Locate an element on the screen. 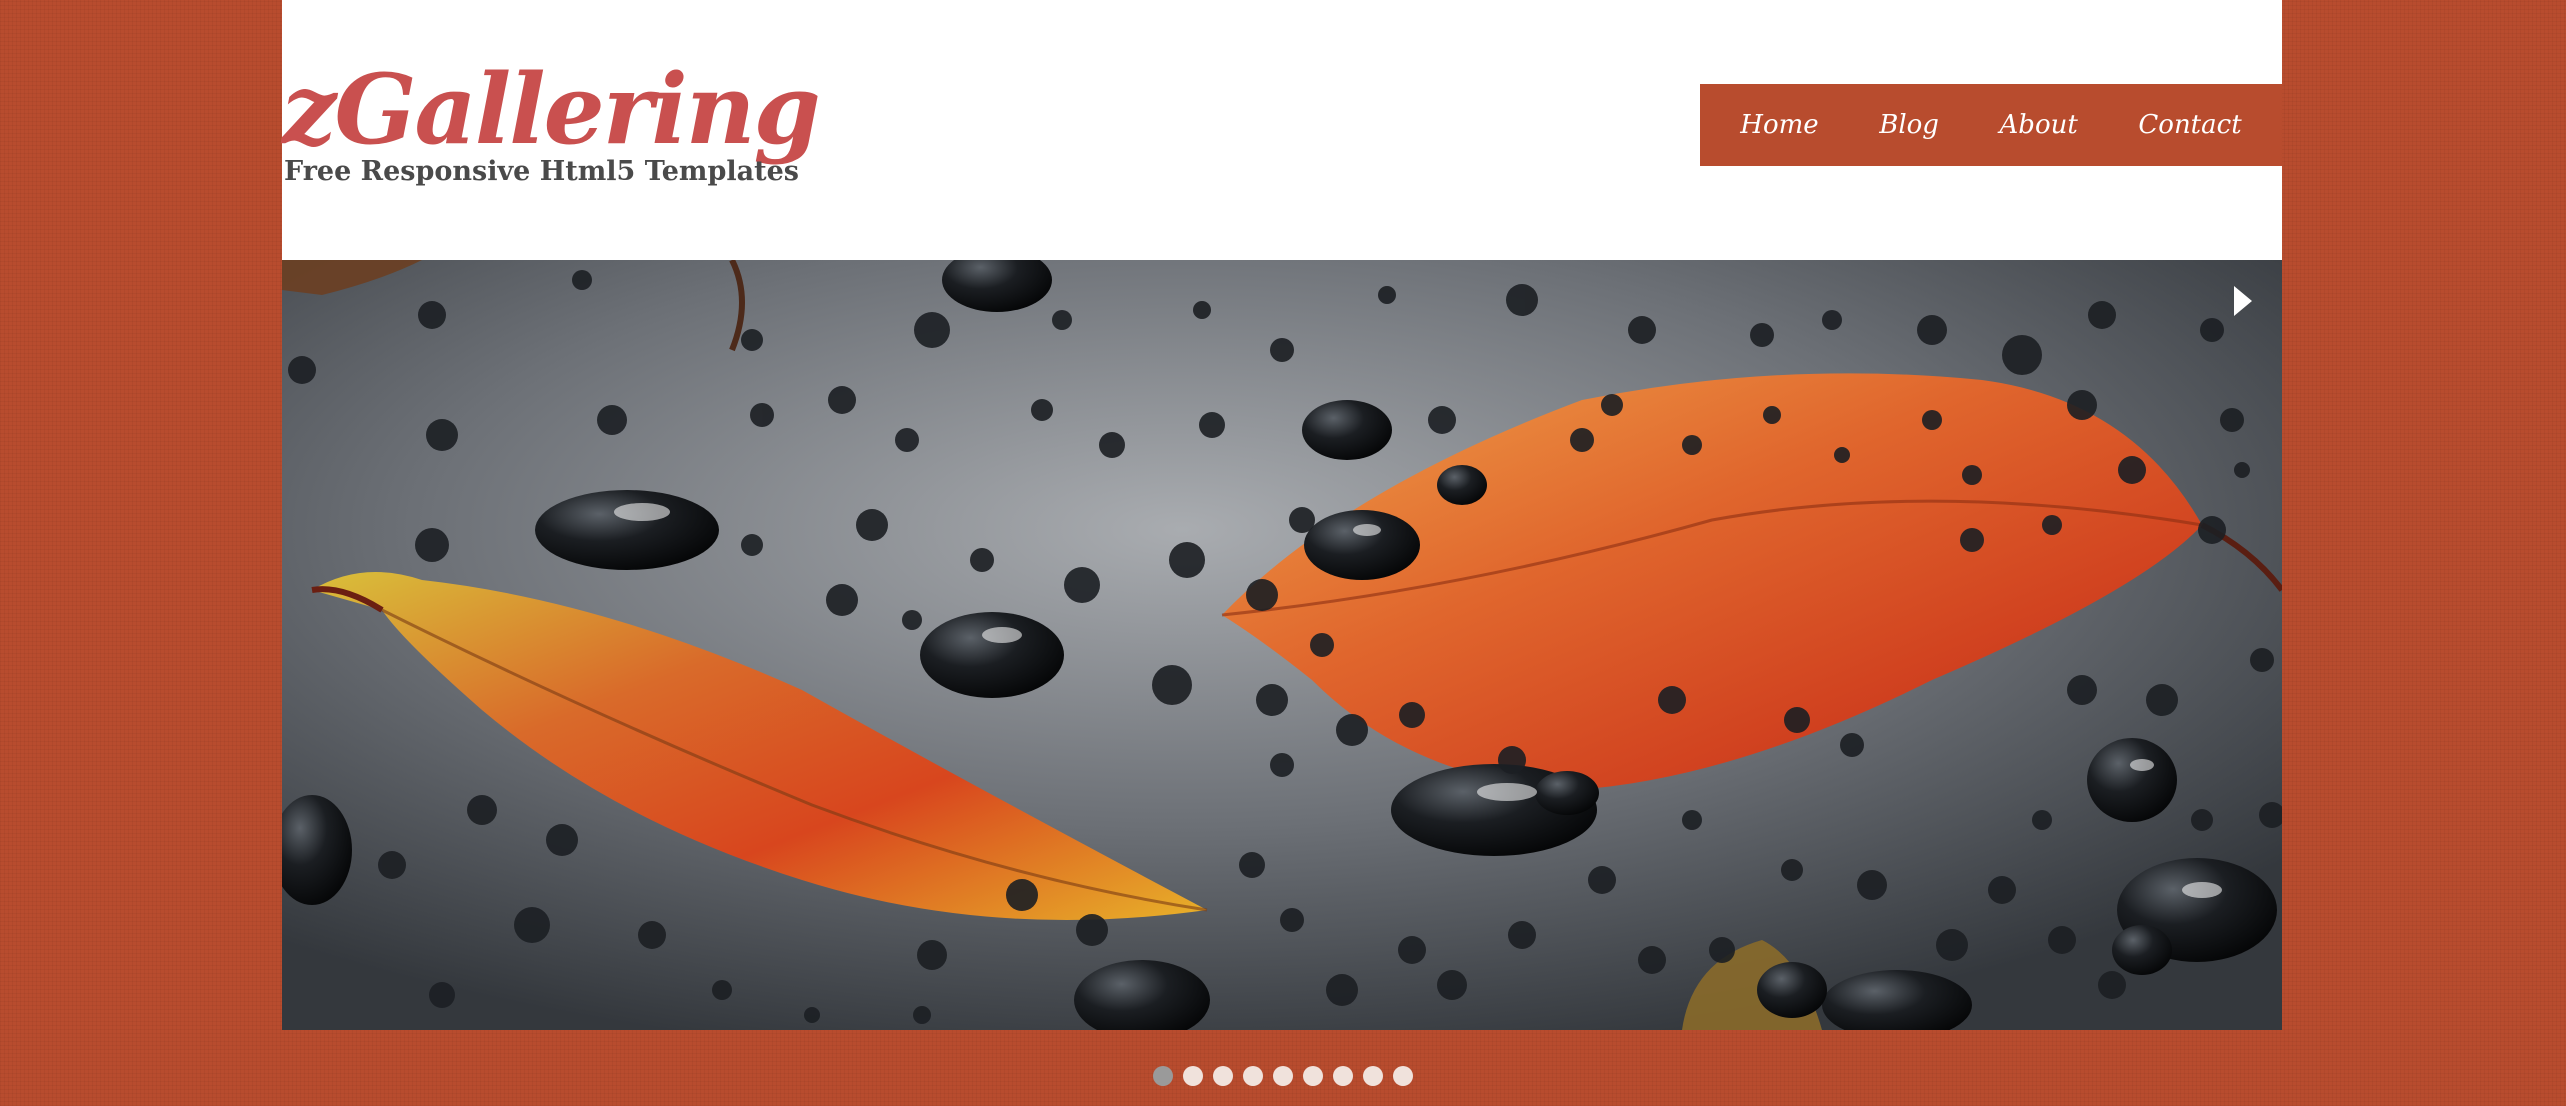  slider-pagination is located at coordinates (1283, 1076).